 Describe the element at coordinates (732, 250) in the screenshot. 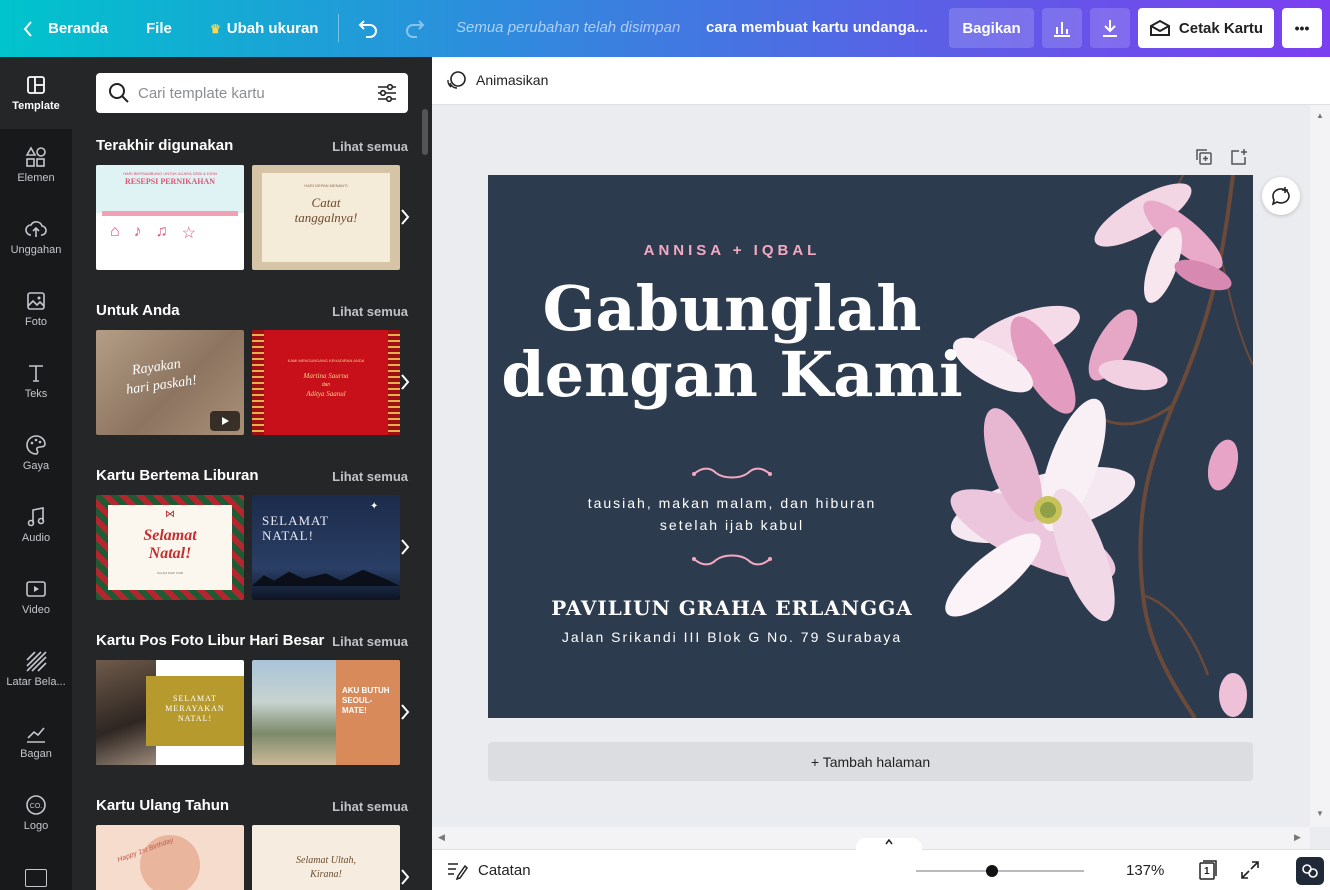

I see `couple-names: ANNISA + IQBAL` at that location.